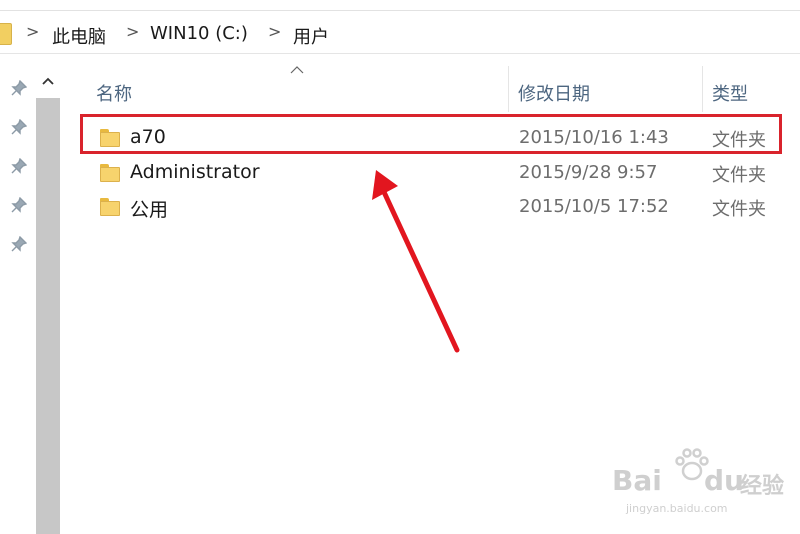 The image size is (800, 534). I want to click on annotation-arrow-icon, so click(416, 261).